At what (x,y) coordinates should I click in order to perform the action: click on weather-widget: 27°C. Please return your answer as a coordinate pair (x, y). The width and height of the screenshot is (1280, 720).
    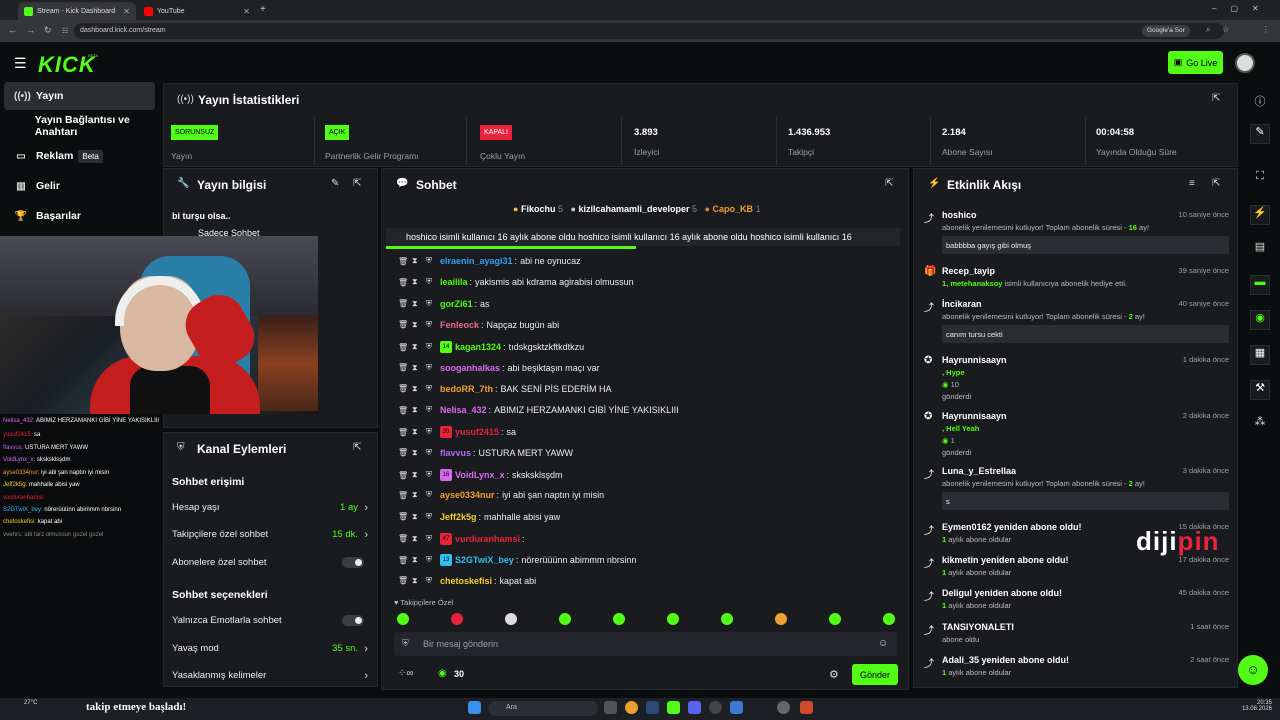
    Looking at the image, I should click on (30, 703).